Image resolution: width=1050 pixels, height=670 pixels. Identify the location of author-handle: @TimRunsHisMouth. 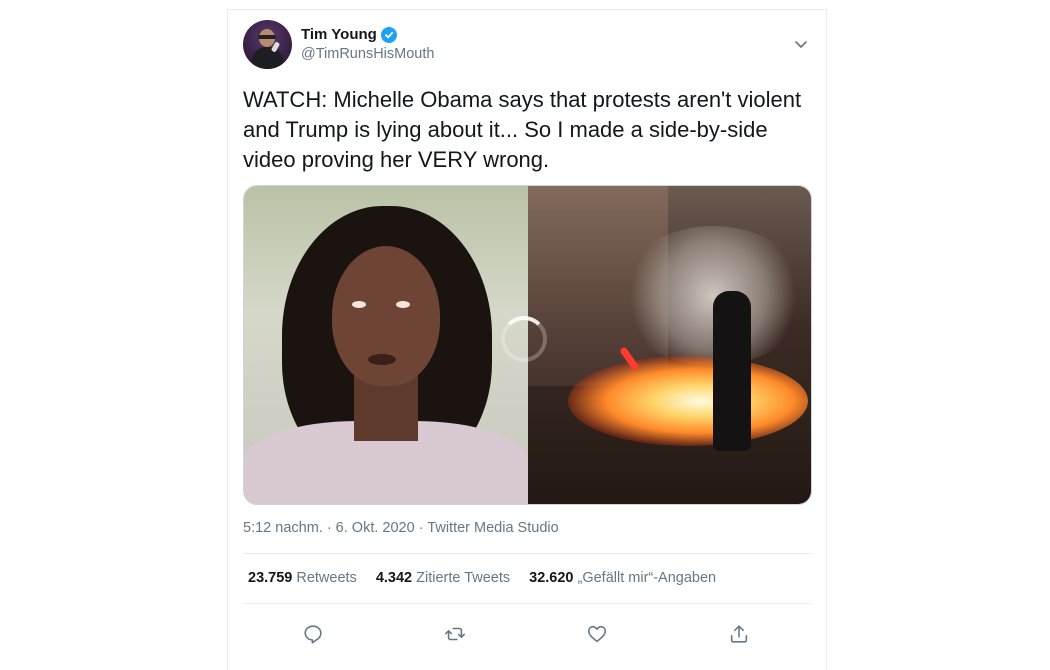
(367, 54).